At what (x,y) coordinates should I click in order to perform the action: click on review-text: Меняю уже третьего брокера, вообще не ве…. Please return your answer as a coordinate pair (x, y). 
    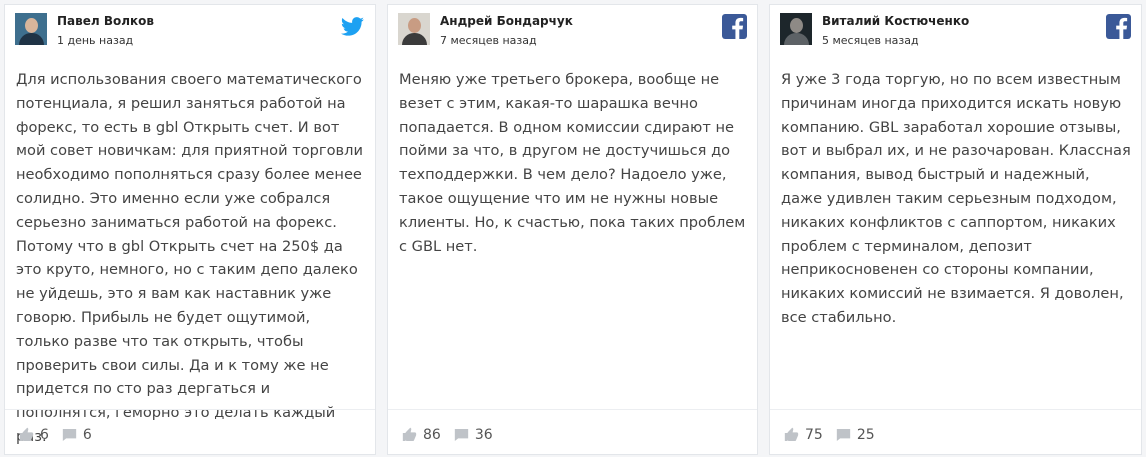
    Looking at the image, I should click on (572, 163).